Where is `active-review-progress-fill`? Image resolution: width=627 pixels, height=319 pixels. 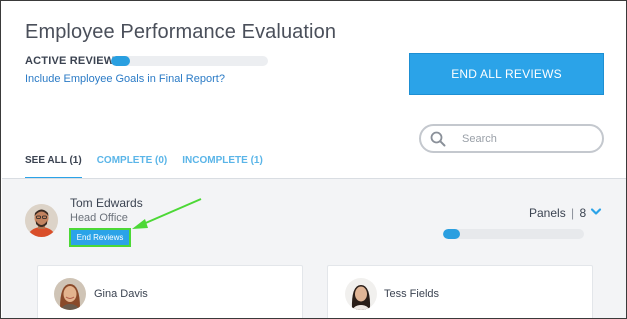 active-review-progress-fill is located at coordinates (120, 61).